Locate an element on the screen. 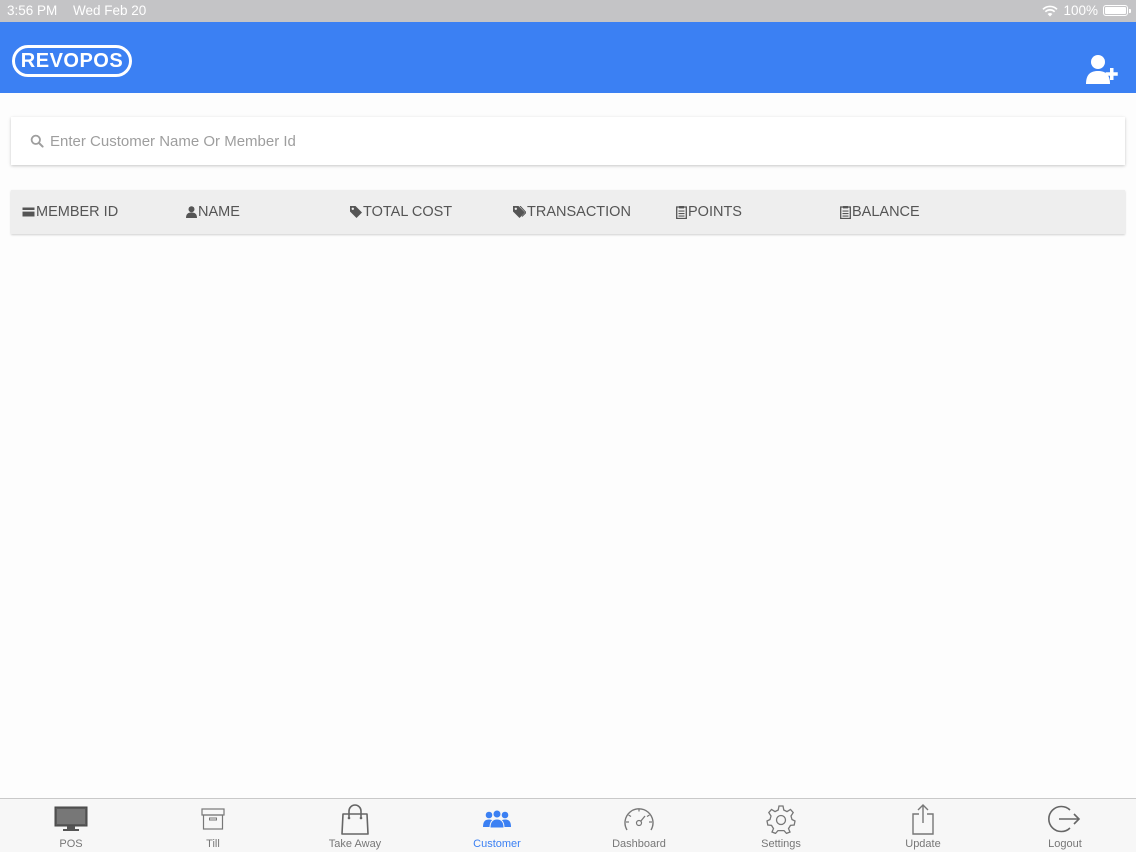 The height and width of the screenshot is (852, 1136). tag-icon is located at coordinates (356, 212).